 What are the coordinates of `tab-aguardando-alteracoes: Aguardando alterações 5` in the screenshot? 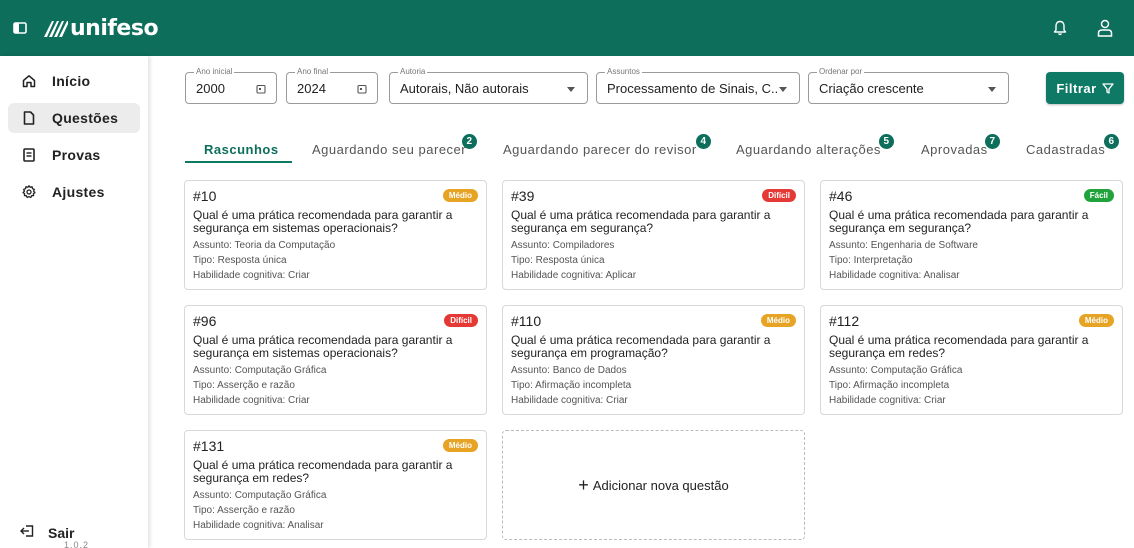 It's located at (815, 147).